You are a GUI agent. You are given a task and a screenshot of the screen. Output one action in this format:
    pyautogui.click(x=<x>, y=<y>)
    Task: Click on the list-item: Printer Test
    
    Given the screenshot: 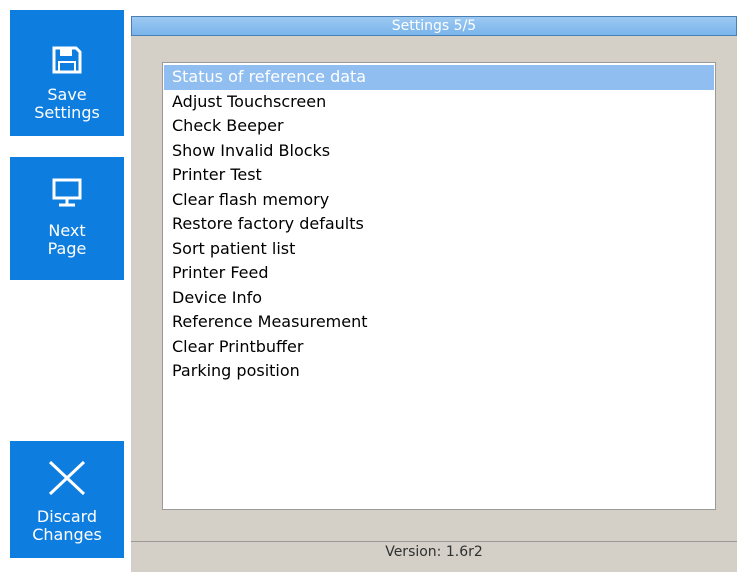 What is the action you would take?
    pyautogui.click(x=439, y=175)
    